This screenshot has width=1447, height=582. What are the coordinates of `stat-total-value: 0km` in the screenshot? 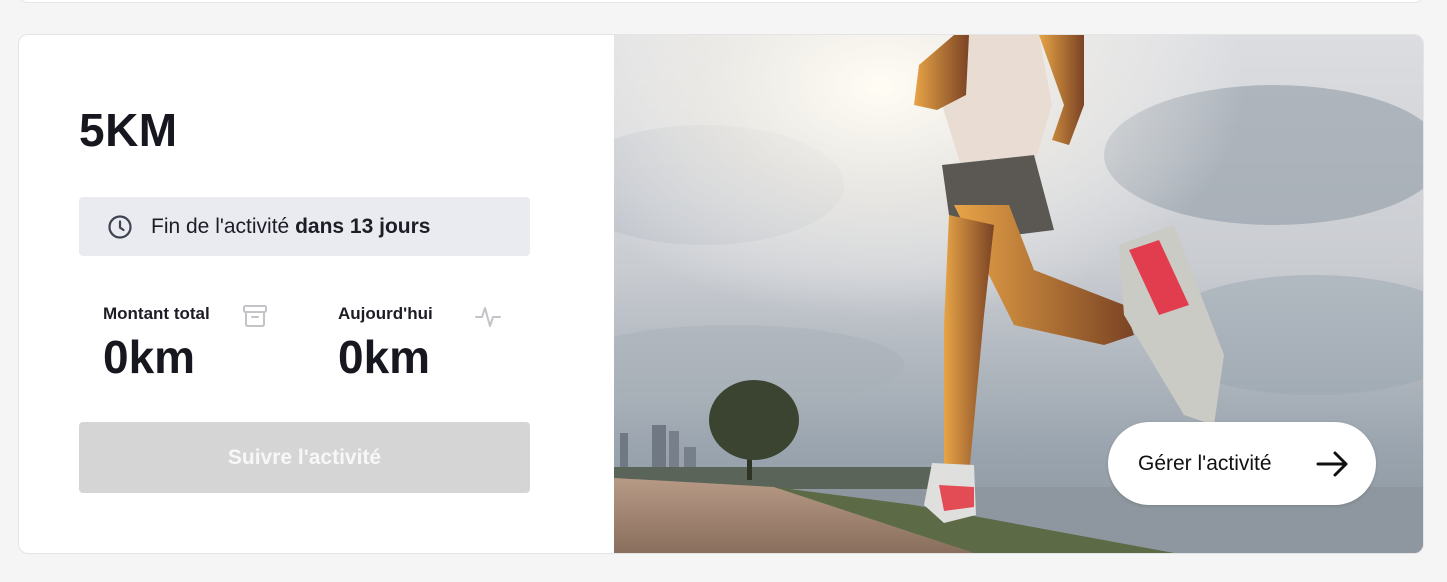 It's located at (149, 357).